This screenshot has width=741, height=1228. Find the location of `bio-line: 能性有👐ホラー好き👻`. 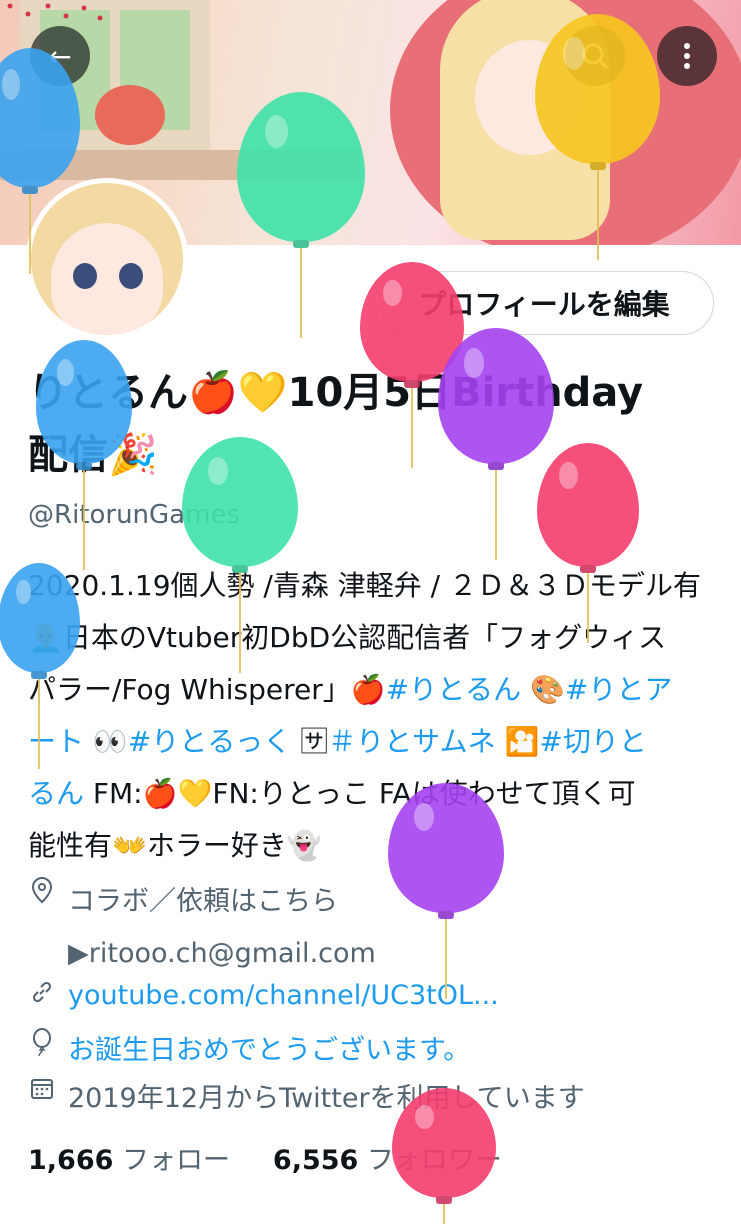

bio-line: 能性有👐ホラー好き👻 is located at coordinates (175, 845).